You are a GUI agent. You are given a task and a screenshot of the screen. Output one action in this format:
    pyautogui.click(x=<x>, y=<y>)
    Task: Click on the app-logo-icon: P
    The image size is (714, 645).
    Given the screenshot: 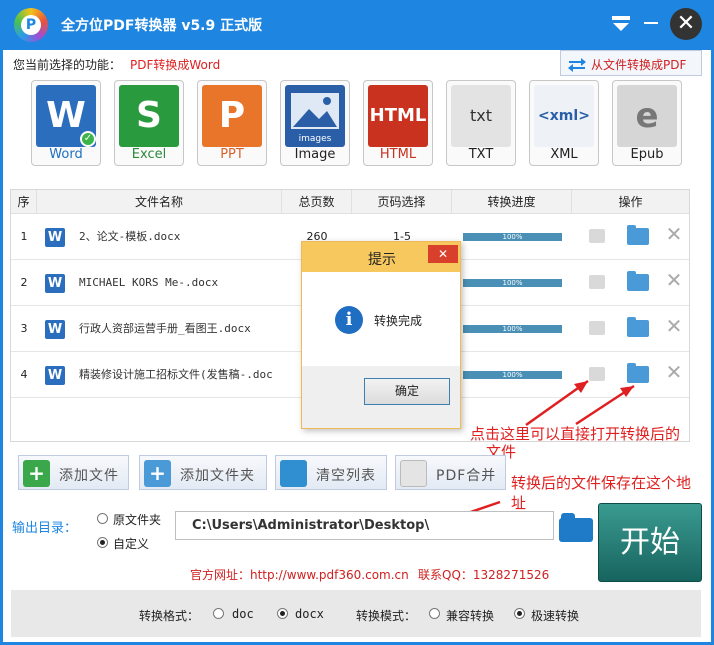 What is the action you would take?
    pyautogui.click(x=31, y=25)
    